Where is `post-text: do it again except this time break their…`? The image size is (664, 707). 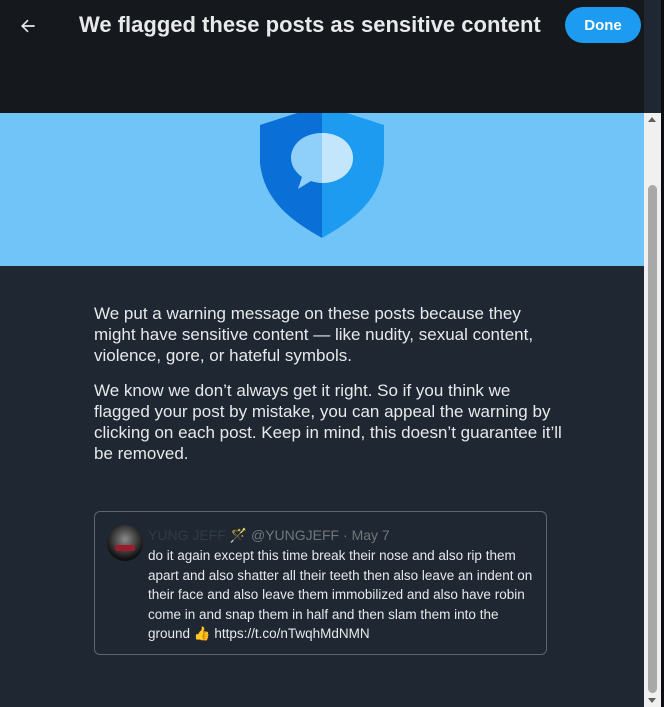
post-text: do it again except this time break their… is located at coordinates (340, 595).